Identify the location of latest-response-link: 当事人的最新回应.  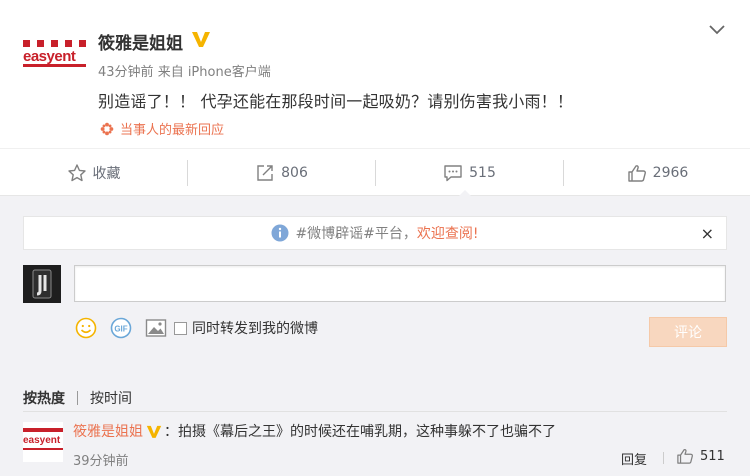
(161, 128).